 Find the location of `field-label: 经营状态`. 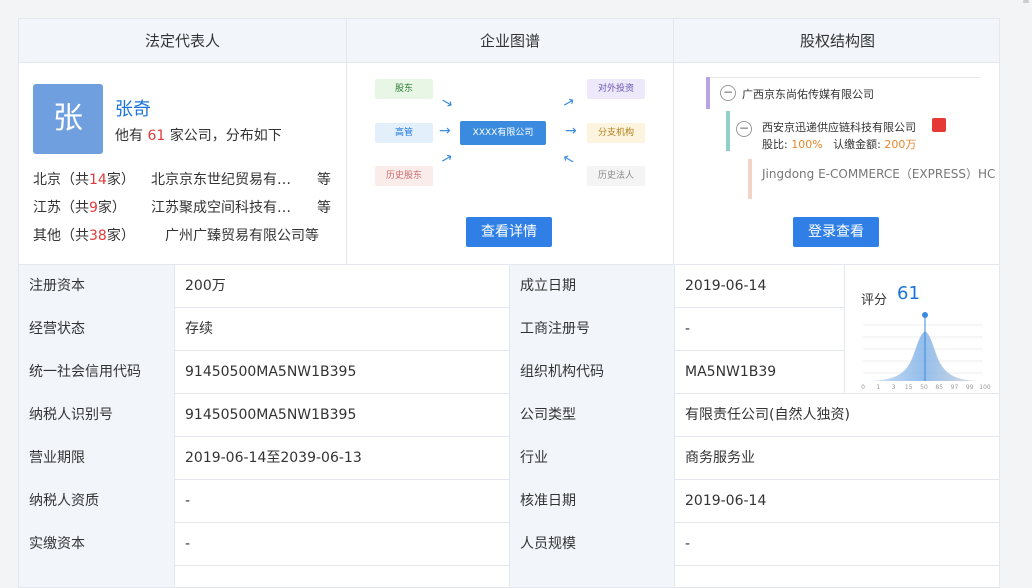

field-label: 经营状态 is located at coordinates (97, 329).